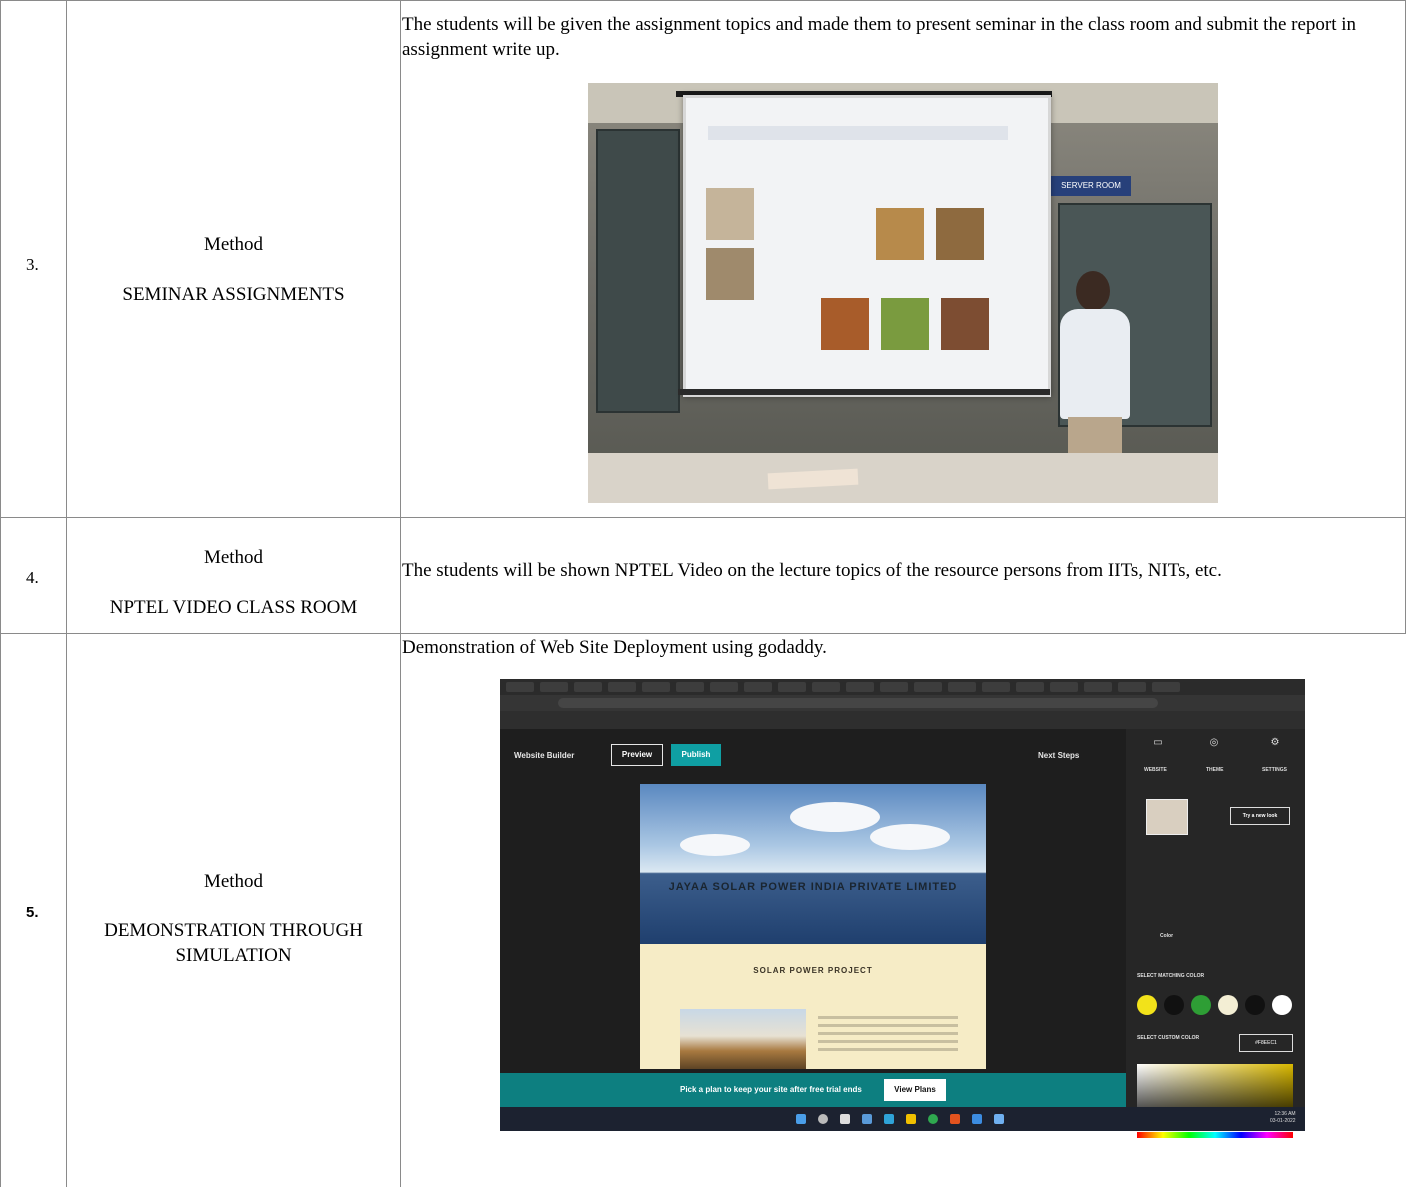  Describe the element at coordinates (32, 577) in the screenshot. I see `row-number: 4.` at that location.